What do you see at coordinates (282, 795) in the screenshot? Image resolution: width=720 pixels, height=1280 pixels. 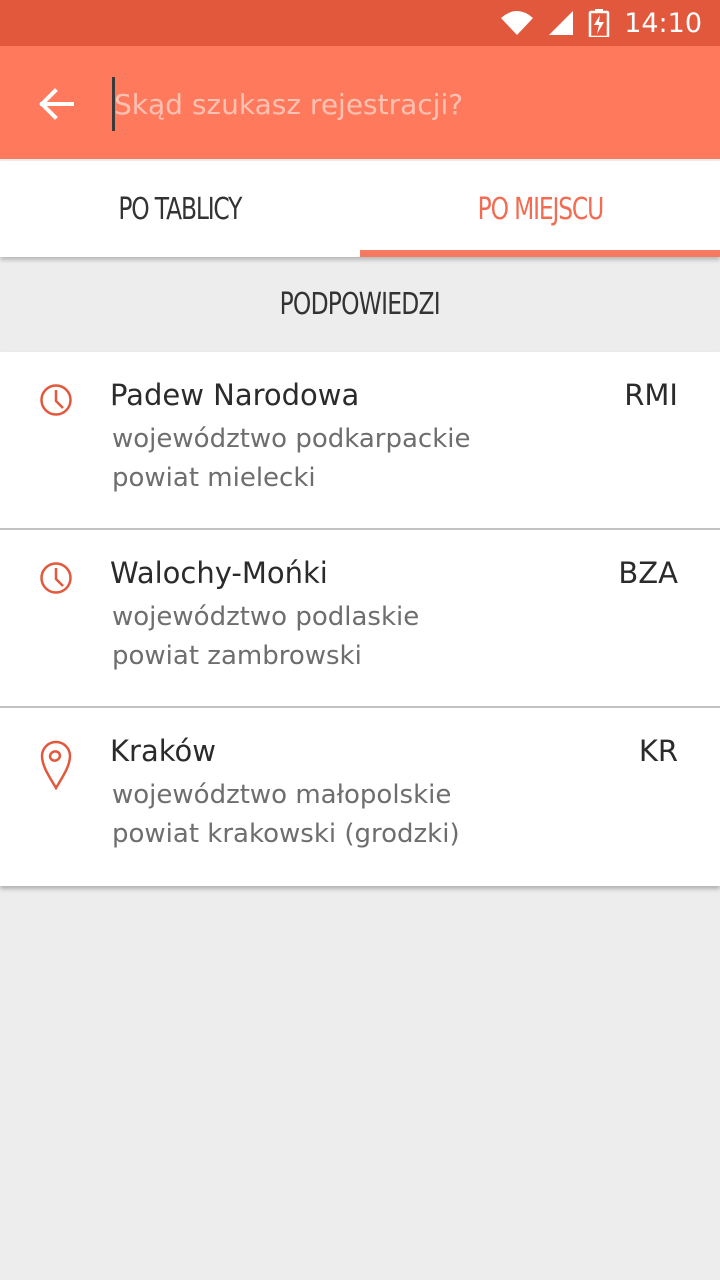 I see `voivodeship: województwo małopolskie` at bounding box center [282, 795].